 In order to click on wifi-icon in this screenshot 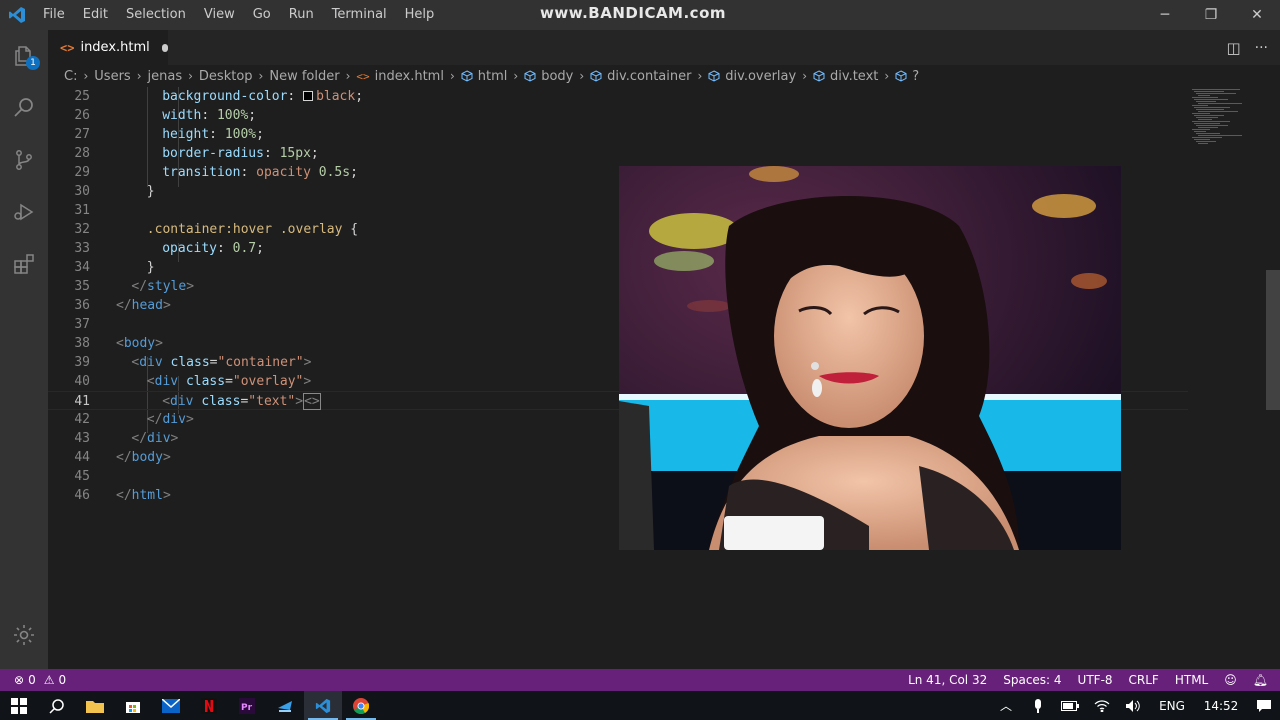, I will do `click(1102, 705)`.